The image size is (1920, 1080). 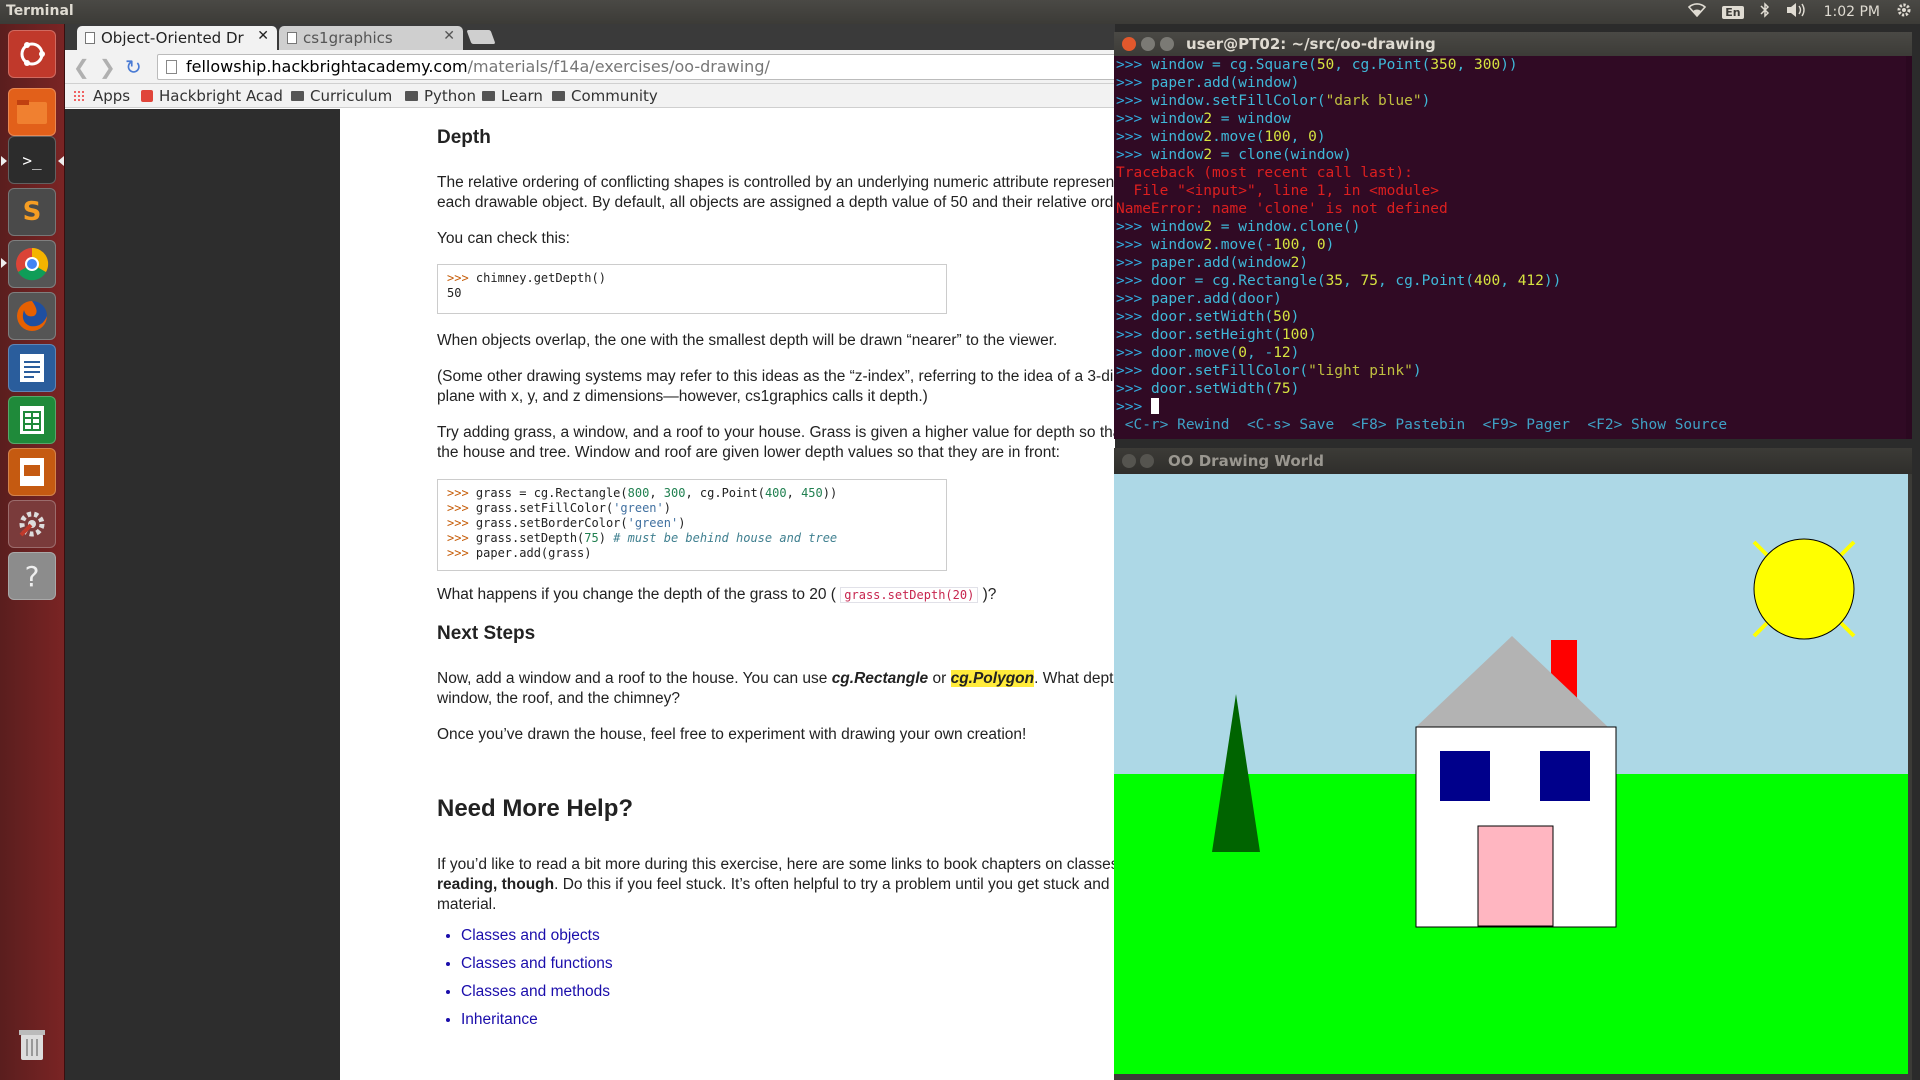 I want to click on clock: 1:02 PM, so click(x=1852, y=12).